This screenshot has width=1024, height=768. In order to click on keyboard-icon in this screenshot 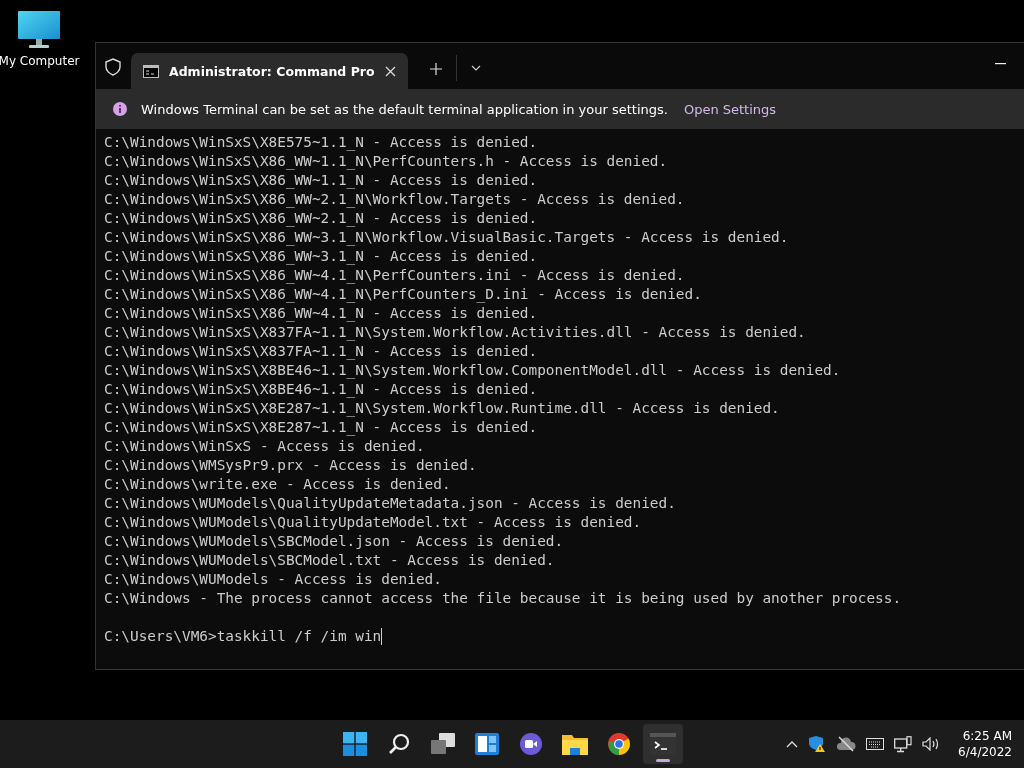, I will do `click(875, 744)`.